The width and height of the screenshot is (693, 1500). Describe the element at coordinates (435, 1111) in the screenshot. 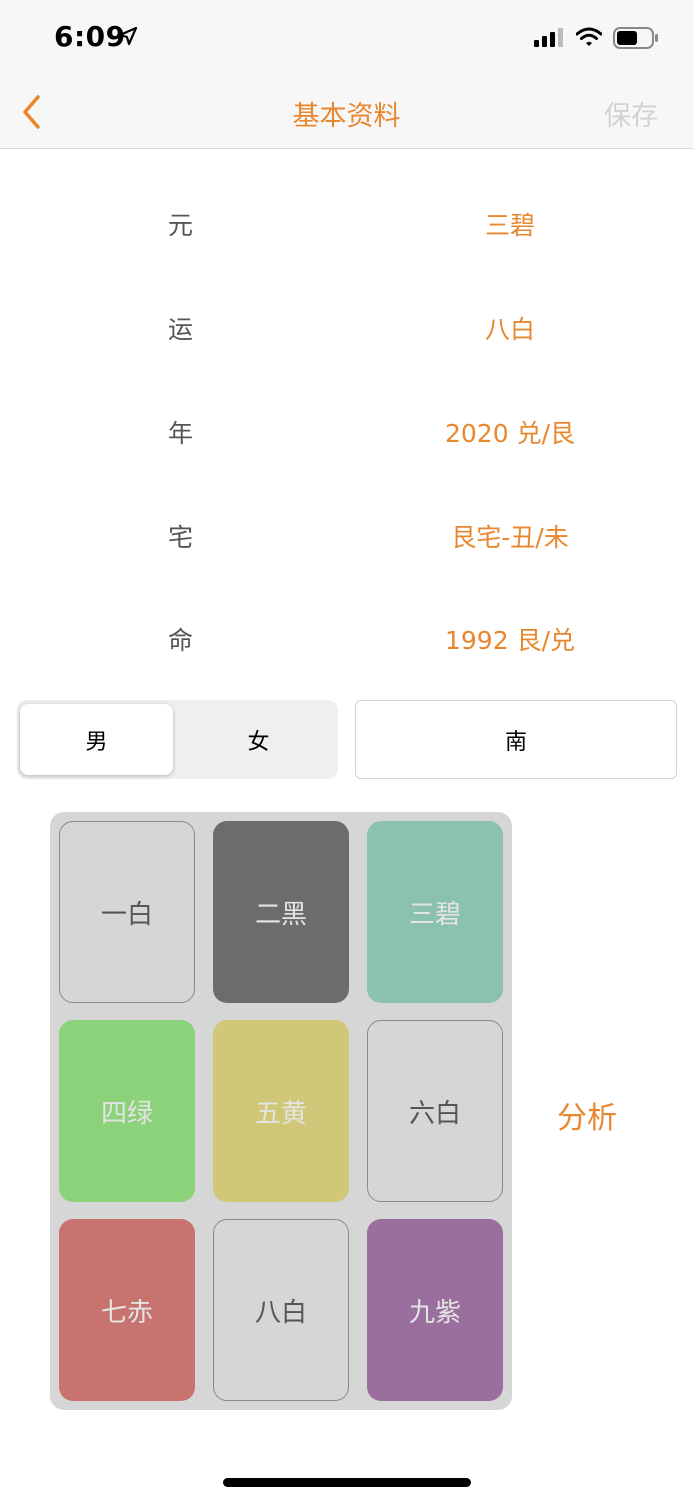

I see `star-cell: 六白` at that location.